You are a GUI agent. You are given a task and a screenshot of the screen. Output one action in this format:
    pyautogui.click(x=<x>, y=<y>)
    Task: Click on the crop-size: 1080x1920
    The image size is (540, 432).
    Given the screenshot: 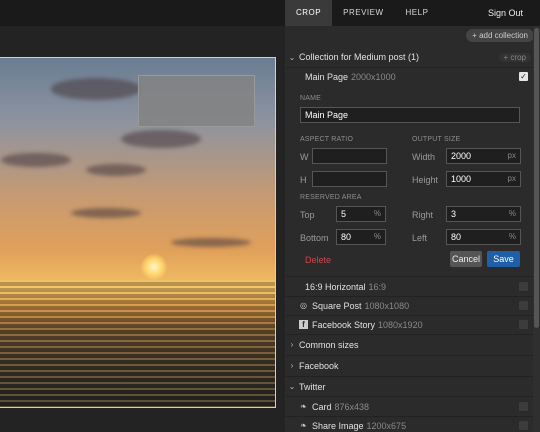 What is the action you would take?
    pyautogui.click(x=400, y=324)
    